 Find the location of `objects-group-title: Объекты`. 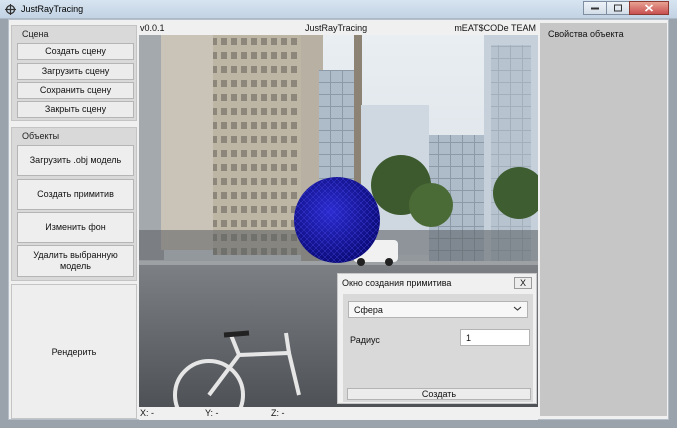

objects-group-title: Объекты is located at coordinates (41, 136).